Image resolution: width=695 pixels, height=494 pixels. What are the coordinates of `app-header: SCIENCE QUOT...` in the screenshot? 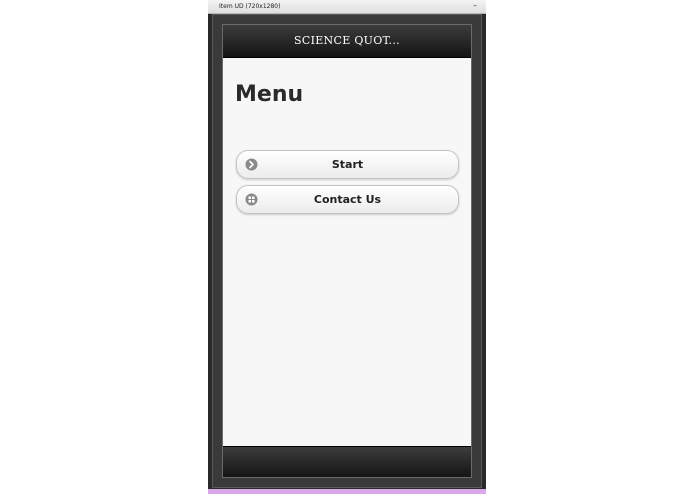 It's located at (347, 41).